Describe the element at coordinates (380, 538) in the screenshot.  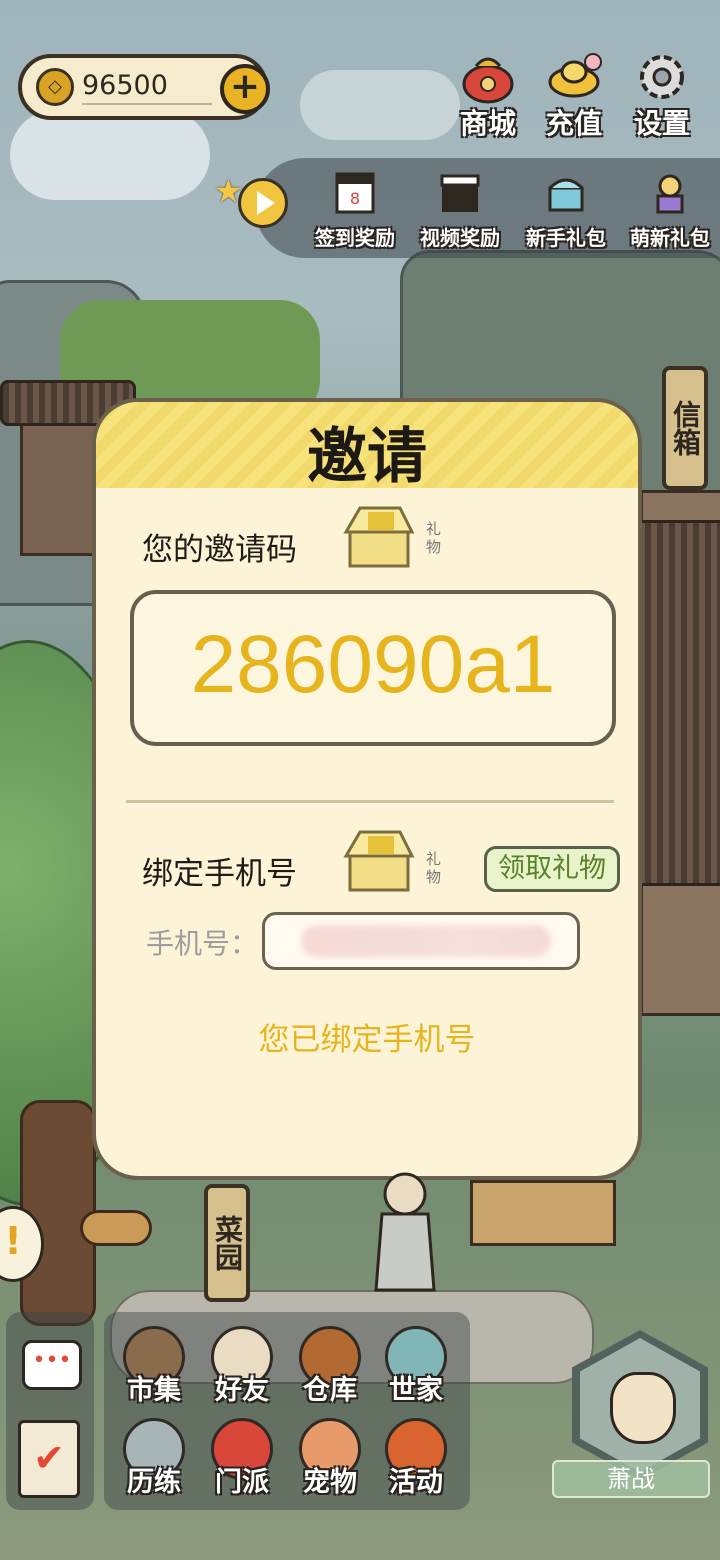
I see `gift-chest-icon` at that location.